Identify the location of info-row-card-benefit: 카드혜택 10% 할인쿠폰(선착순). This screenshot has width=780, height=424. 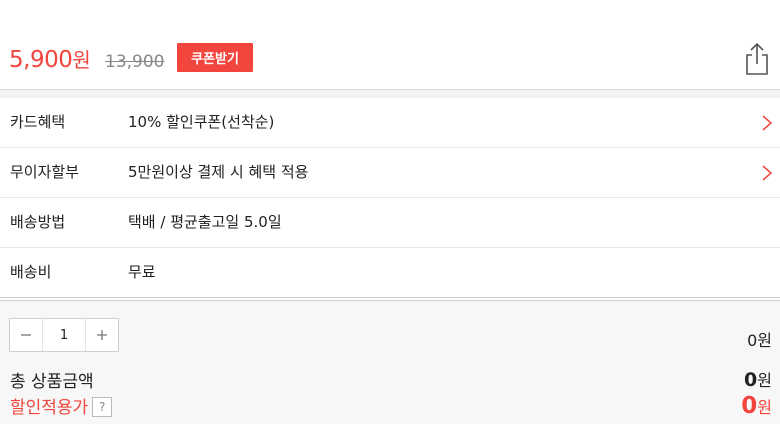
(390, 123).